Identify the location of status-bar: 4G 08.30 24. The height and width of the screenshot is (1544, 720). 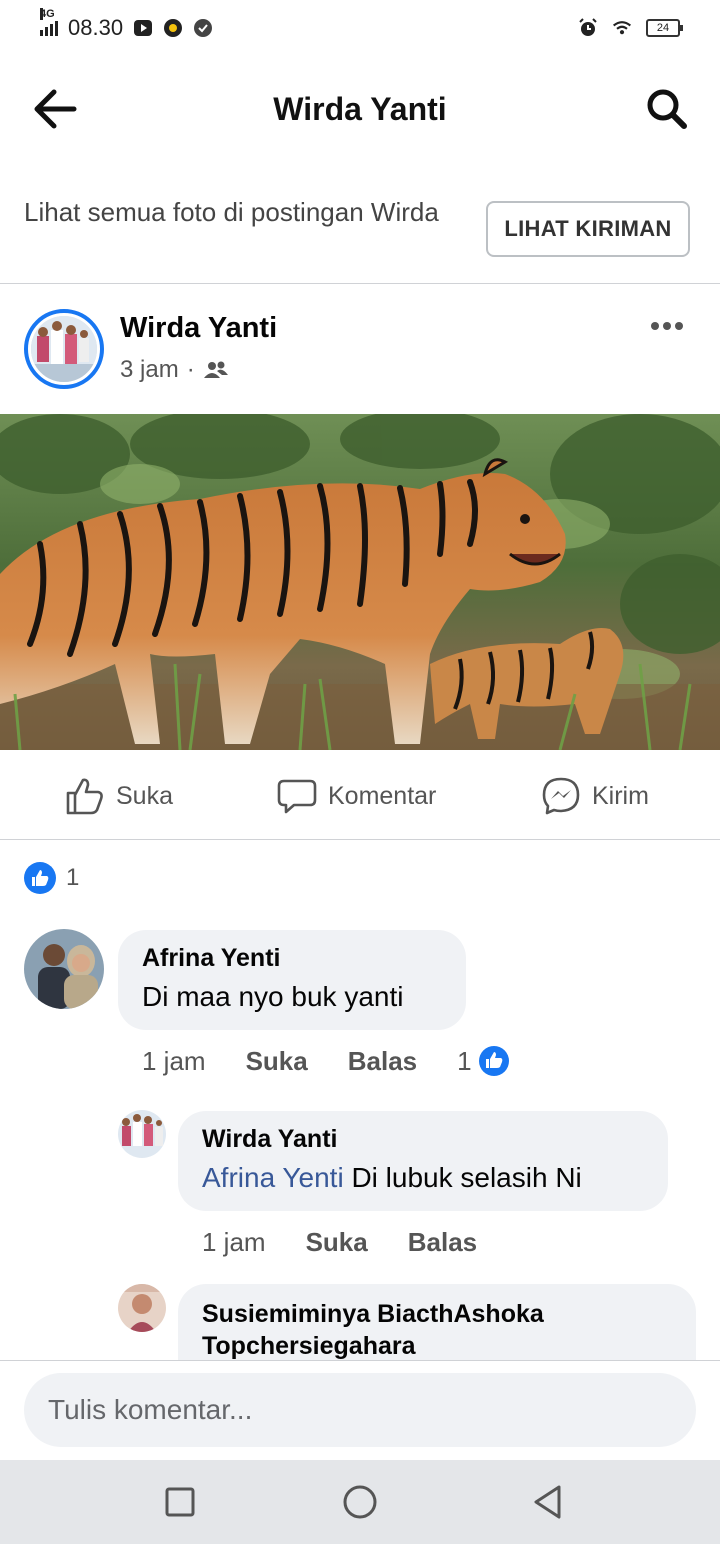
(360, 28).